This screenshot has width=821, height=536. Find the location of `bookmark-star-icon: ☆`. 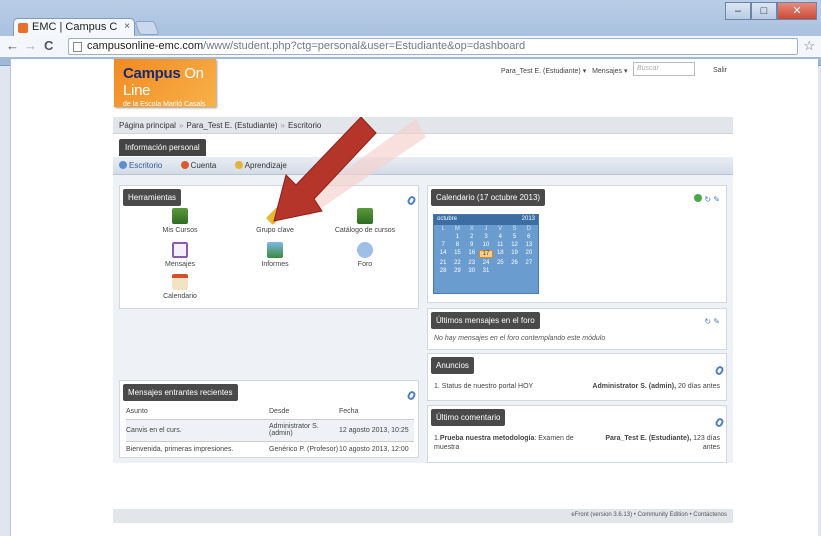

bookmark-star-icon: ☆ is located at coordinates (809, 46).